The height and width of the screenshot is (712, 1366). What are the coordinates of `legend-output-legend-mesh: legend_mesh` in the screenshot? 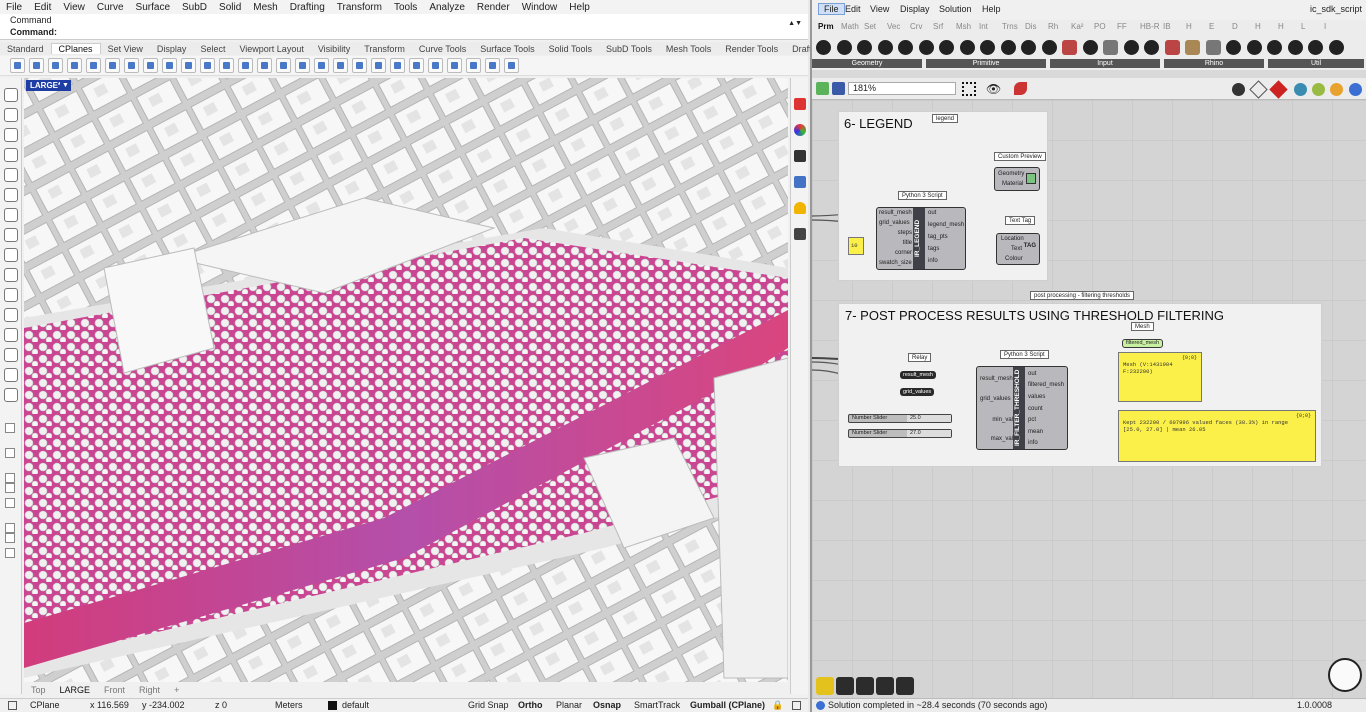 It's located at (946, 225).